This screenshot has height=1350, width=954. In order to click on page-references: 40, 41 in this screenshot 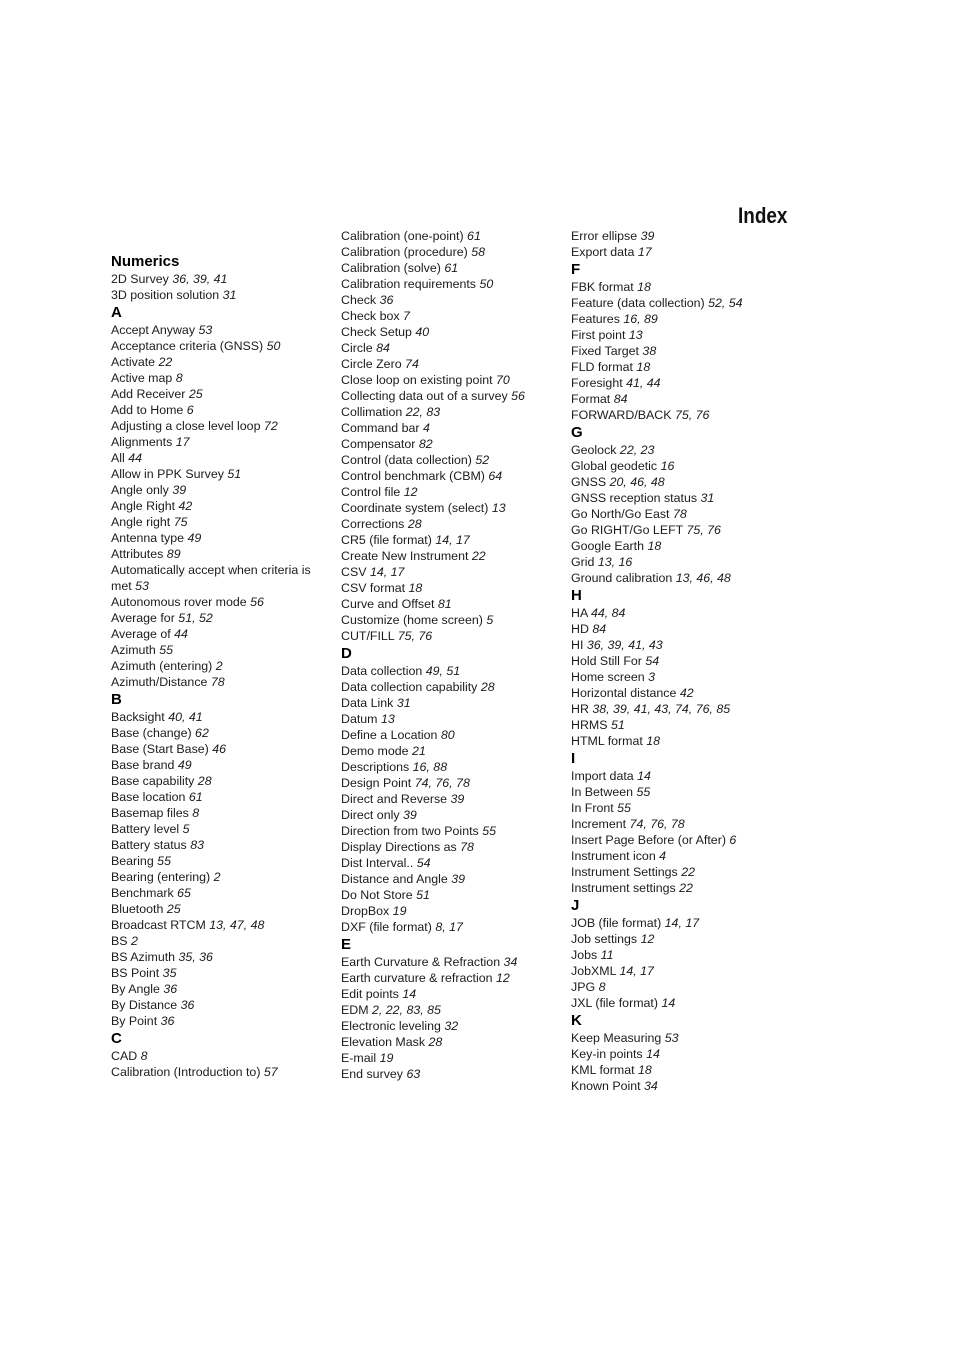, I will do `click(185, 717)`.